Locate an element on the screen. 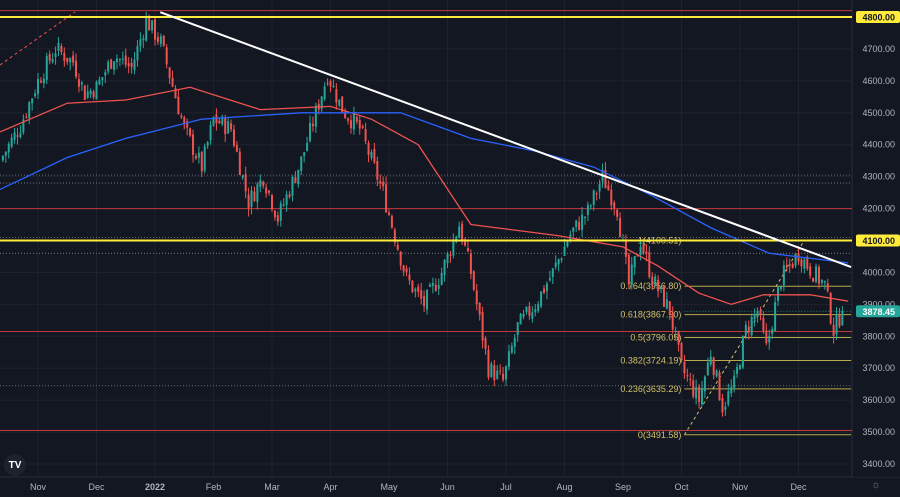 The width and height of the screenshot is (900, 497). time-tick-label: May is located at coordinates (389, 487).